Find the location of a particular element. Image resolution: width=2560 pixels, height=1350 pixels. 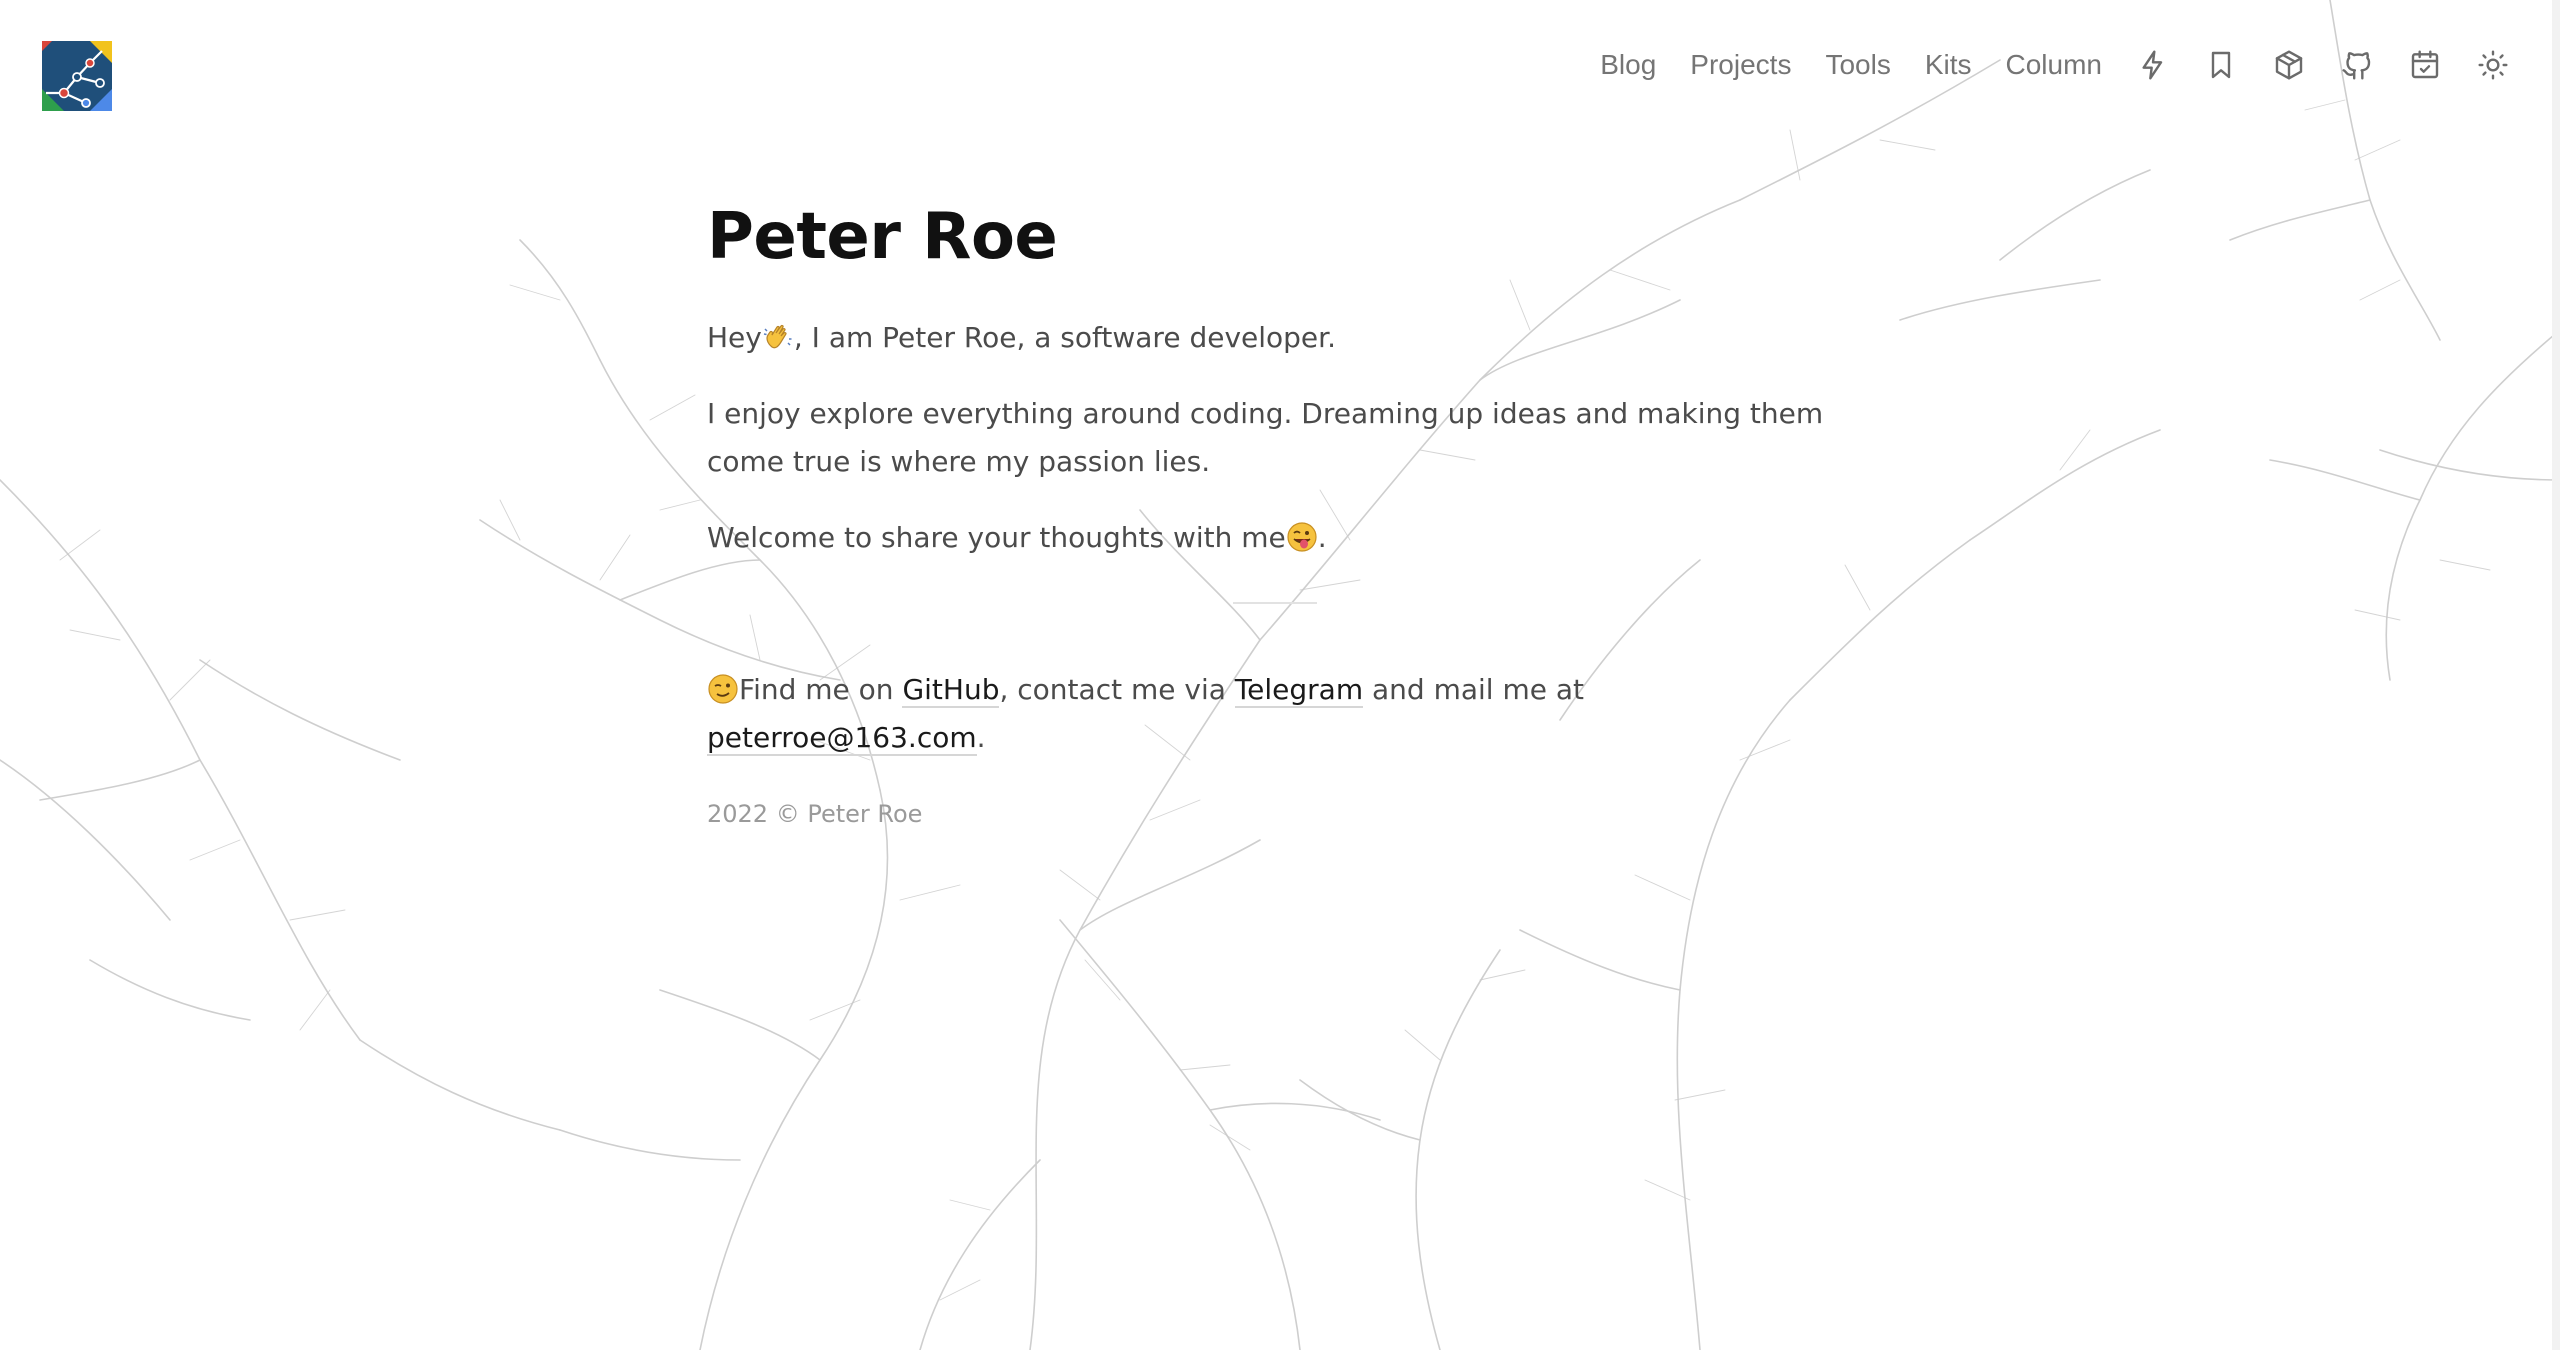

calendar-icon is located at coordinates (2425, 65).